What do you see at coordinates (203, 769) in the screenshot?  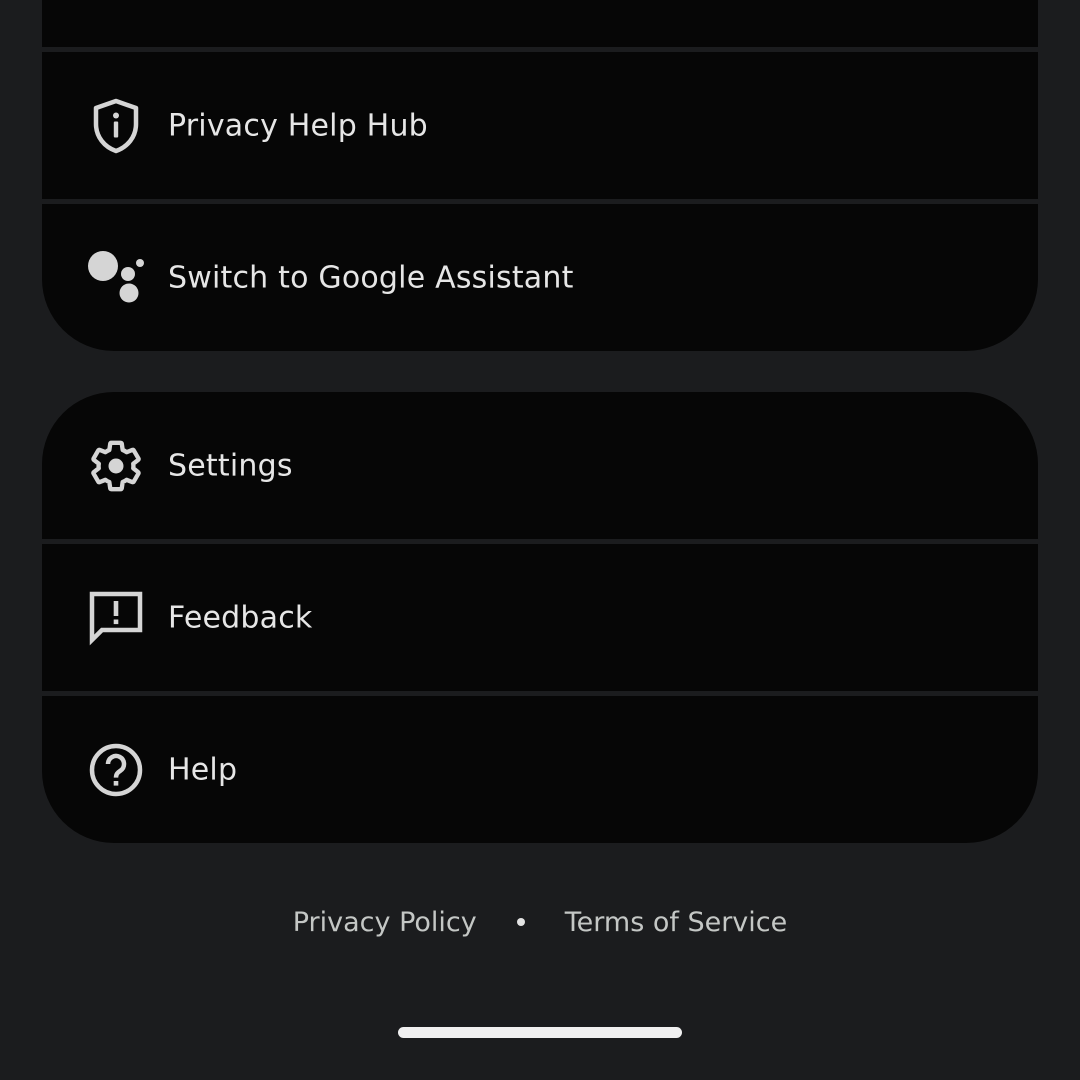 I see `menu-item-help-label: Help` at bounding box center [203, 769].